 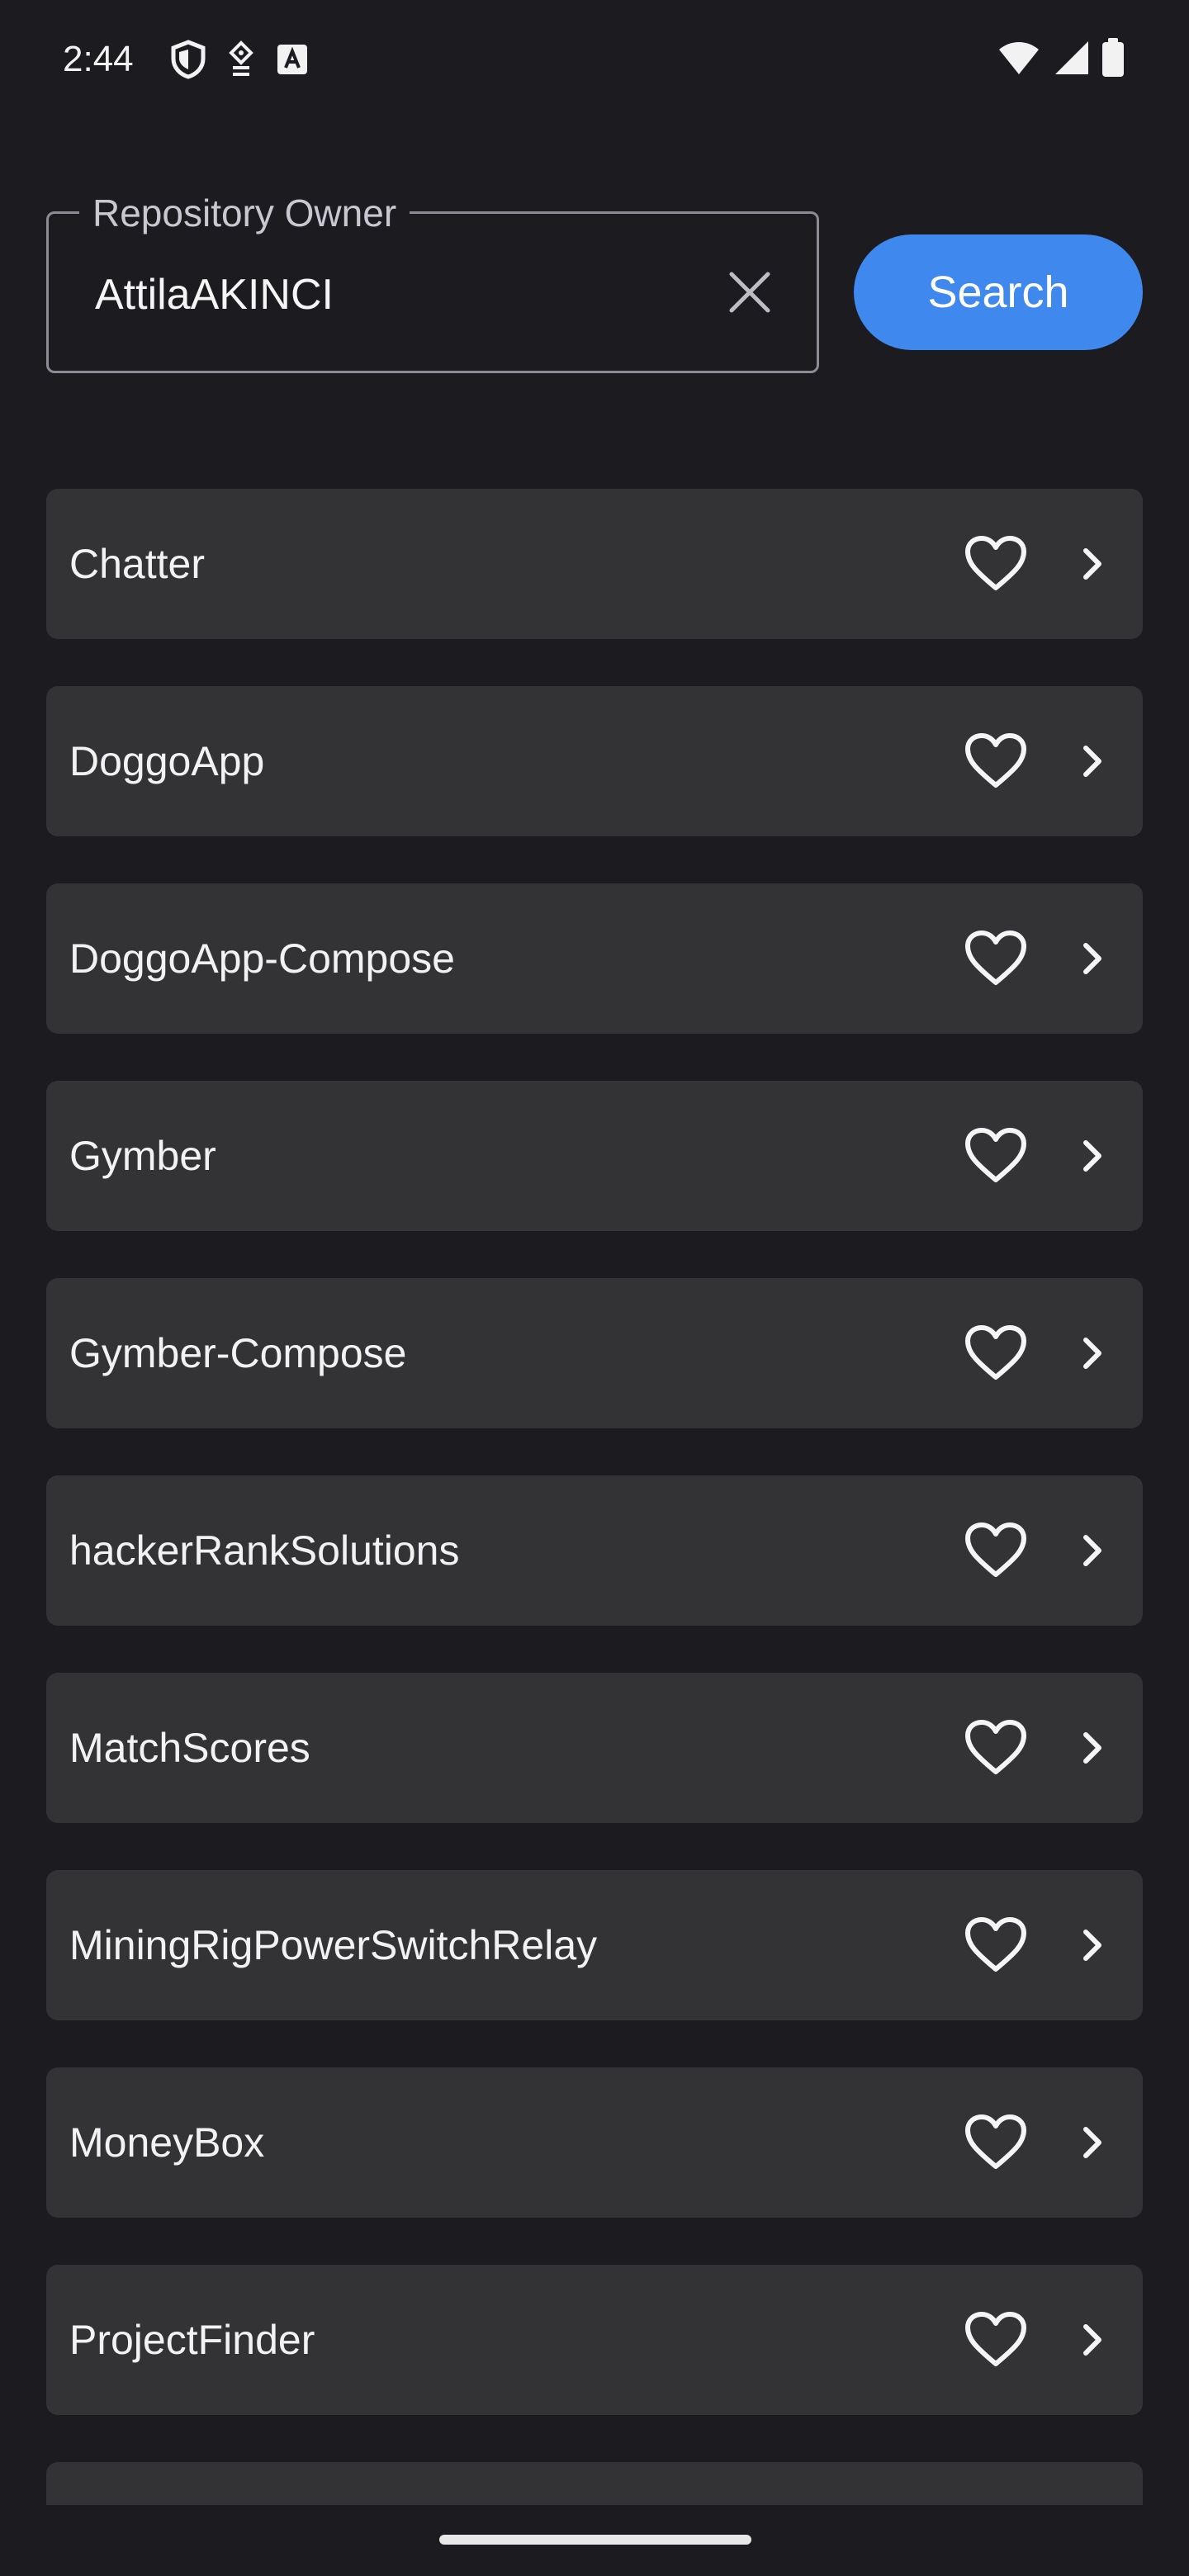 I want to click on repository-name: hackerRankSolutions, so click(x=264, y=1550).